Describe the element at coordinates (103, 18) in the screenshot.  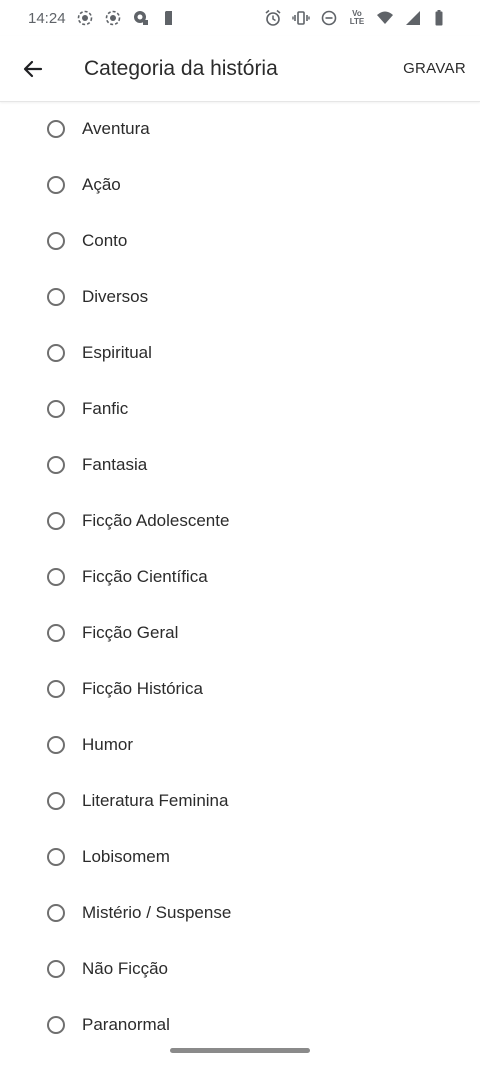
I see `status-left: 14:24` at that location.